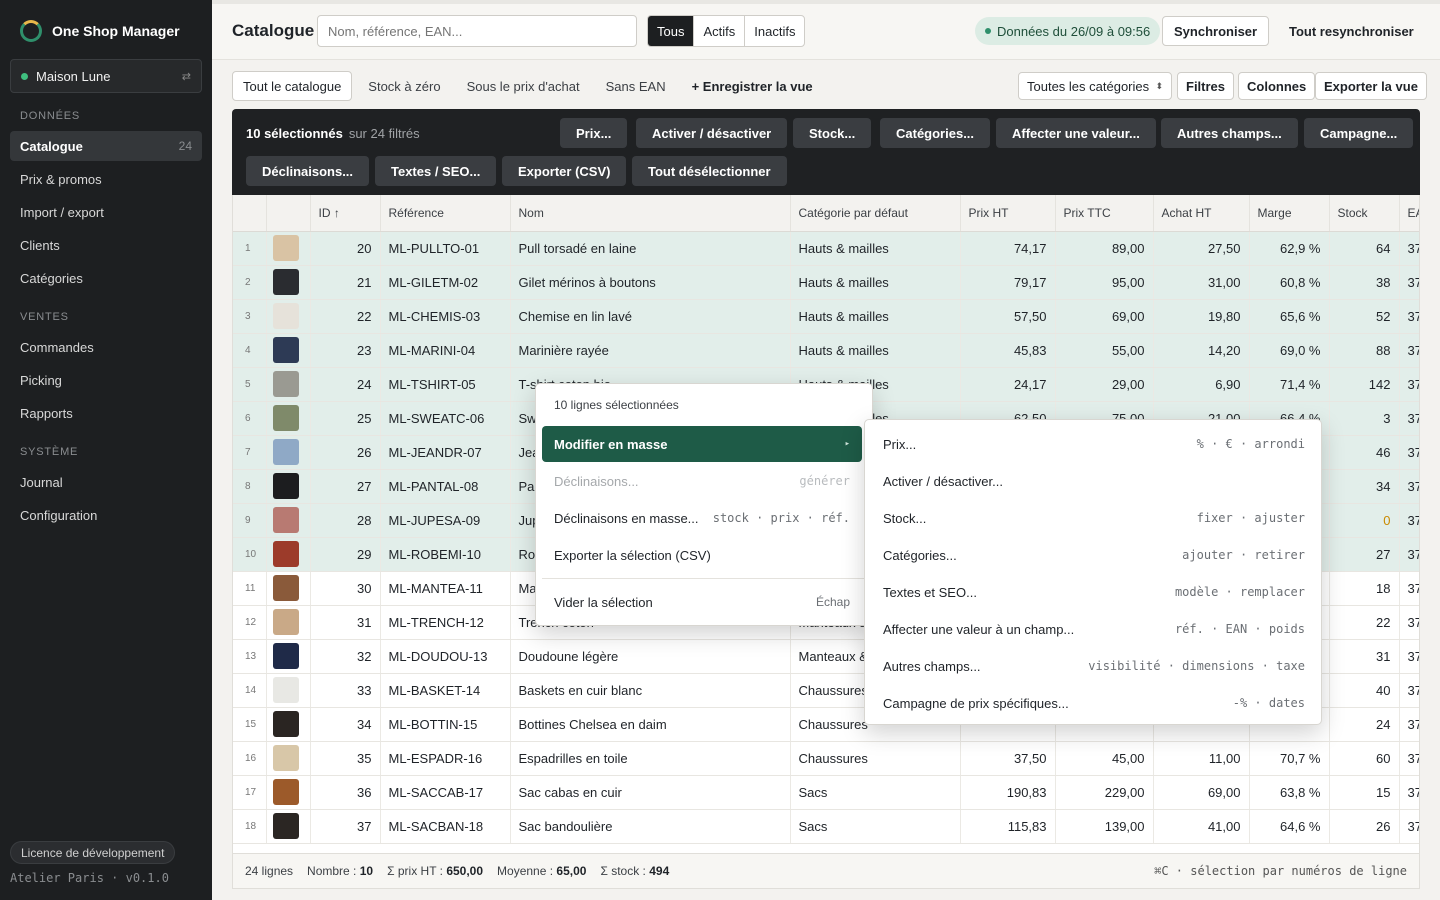 The height and width of the screenshot is (900, 1440). Describe the element at coordinates (1364, 554) in the screenshot. I see `cell-stock: 27` at that location.